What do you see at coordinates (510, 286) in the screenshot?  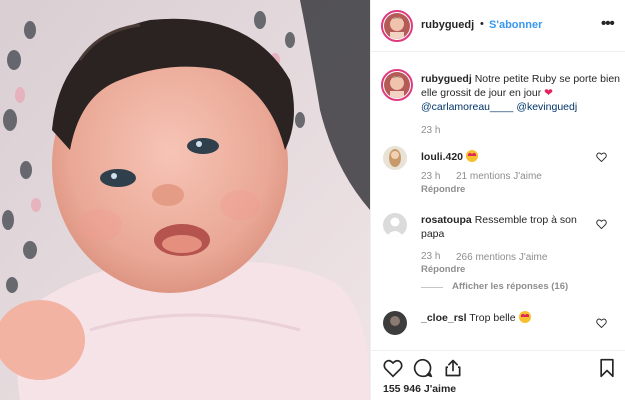 I see `view-replies-button: Afficher les réponses (16)` at bounding box center [510, 286].